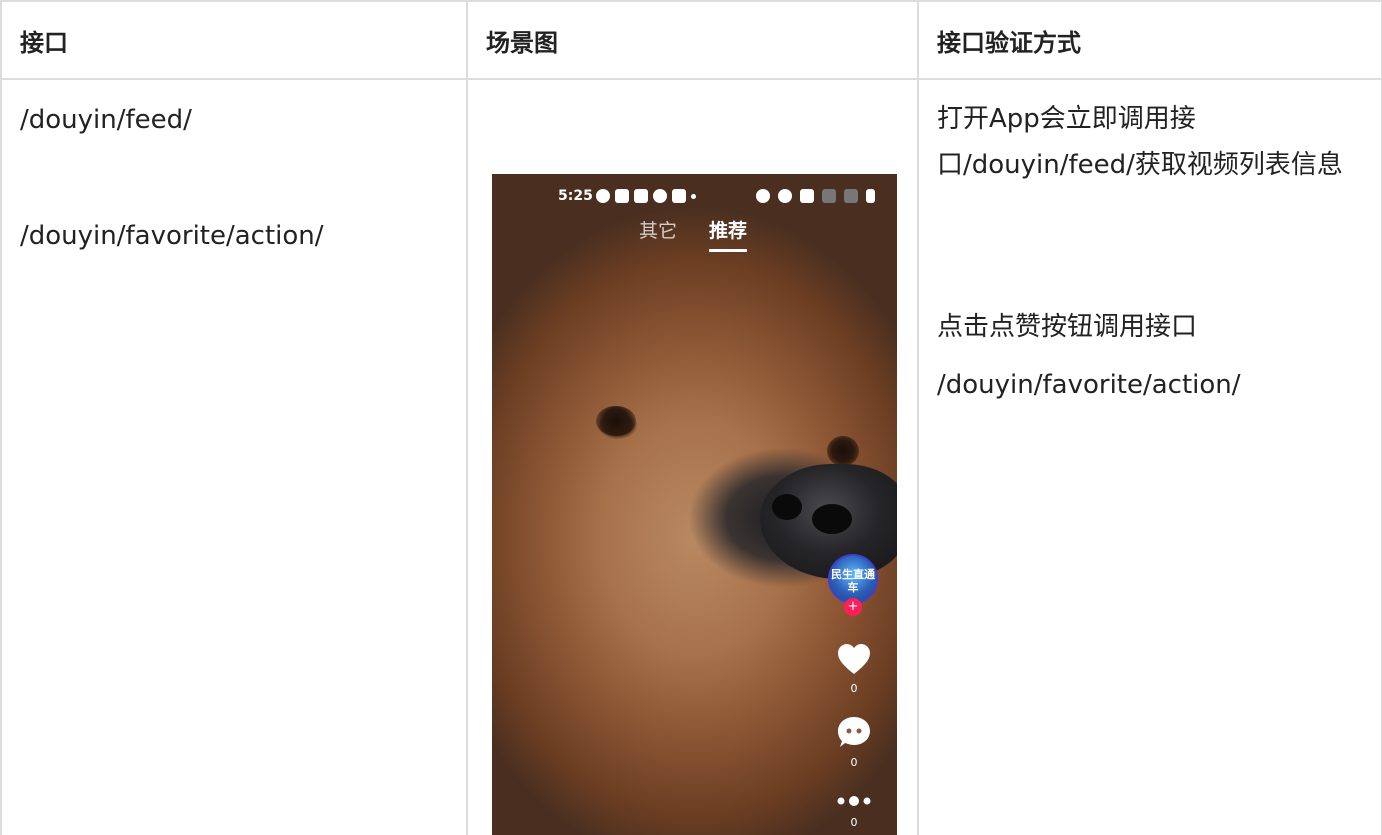 This screenshot has height=835, width=1382. Describe the element at coordinates (658, 229) in the screenshot. I see `tab-other: 其它` at that location.